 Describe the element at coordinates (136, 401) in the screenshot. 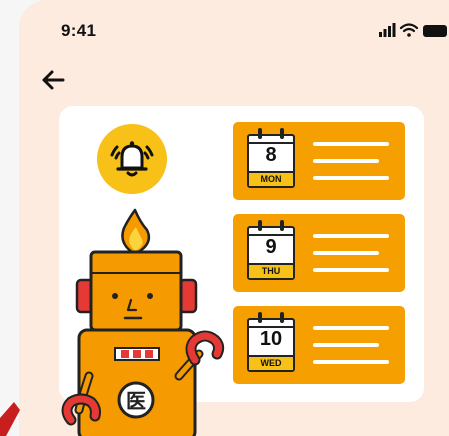

I see `badge-glyph: 医` at that location.